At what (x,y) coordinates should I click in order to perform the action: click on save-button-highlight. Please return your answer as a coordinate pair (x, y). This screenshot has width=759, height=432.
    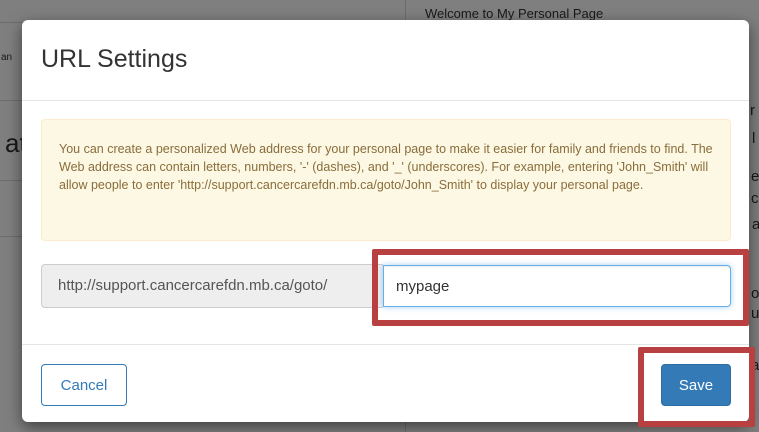
    Looking at the image, I should click on (696, 387).